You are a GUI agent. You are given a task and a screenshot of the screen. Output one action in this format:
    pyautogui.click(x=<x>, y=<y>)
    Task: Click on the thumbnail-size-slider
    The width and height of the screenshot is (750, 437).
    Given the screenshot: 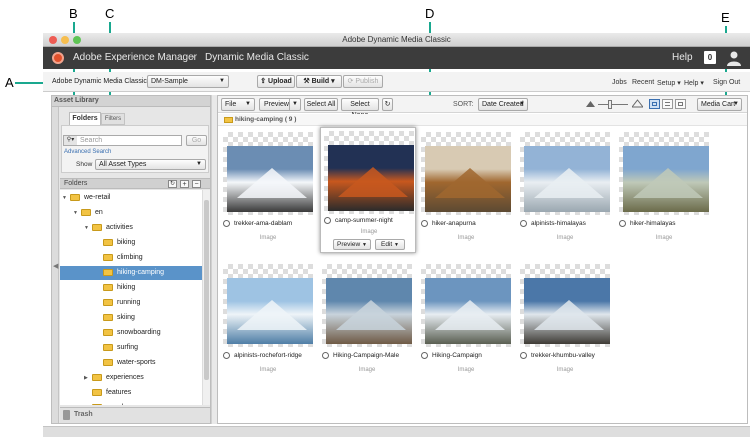 What is the action you would take?
    pyautogui.click(x=613, y=104)
    